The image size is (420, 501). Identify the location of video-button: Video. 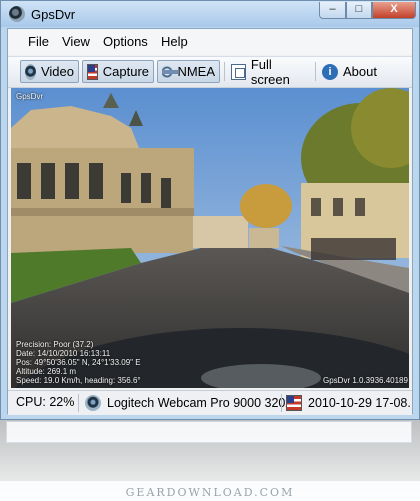
(49, 71).